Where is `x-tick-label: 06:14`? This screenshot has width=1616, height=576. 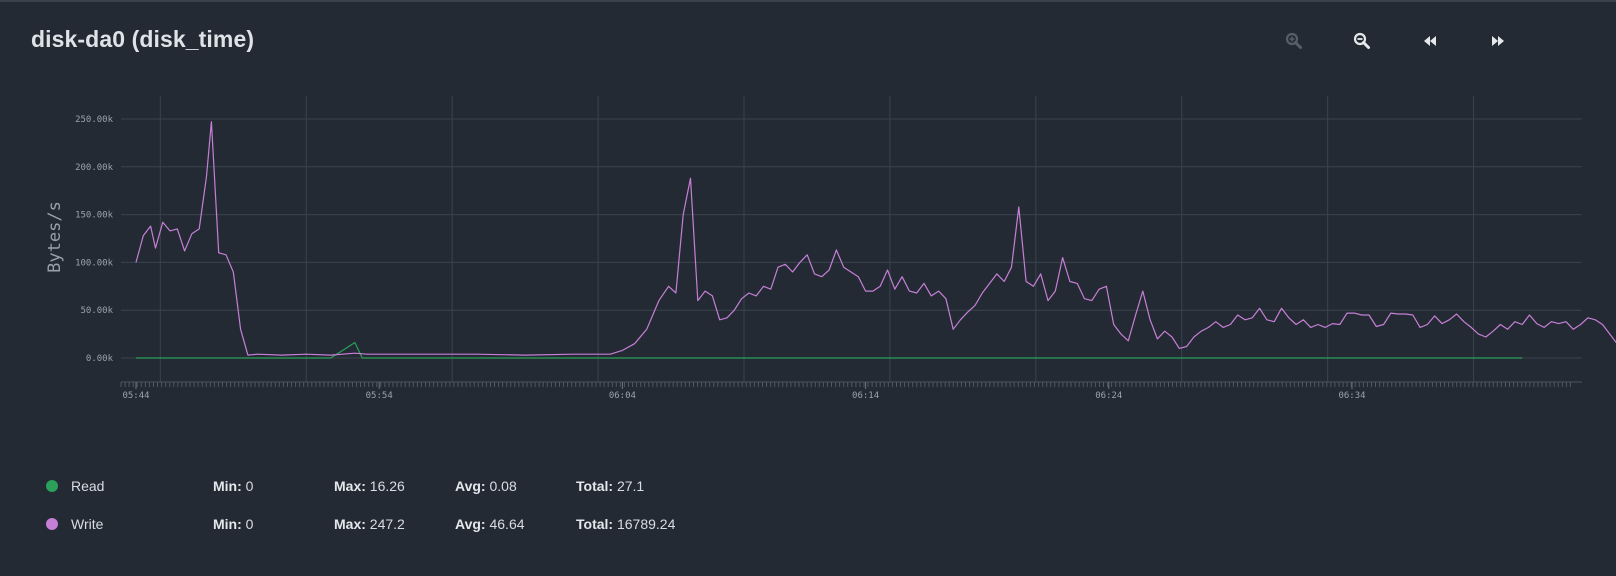 x-tick-label: 06:14 is located at coordinates (865, 396).